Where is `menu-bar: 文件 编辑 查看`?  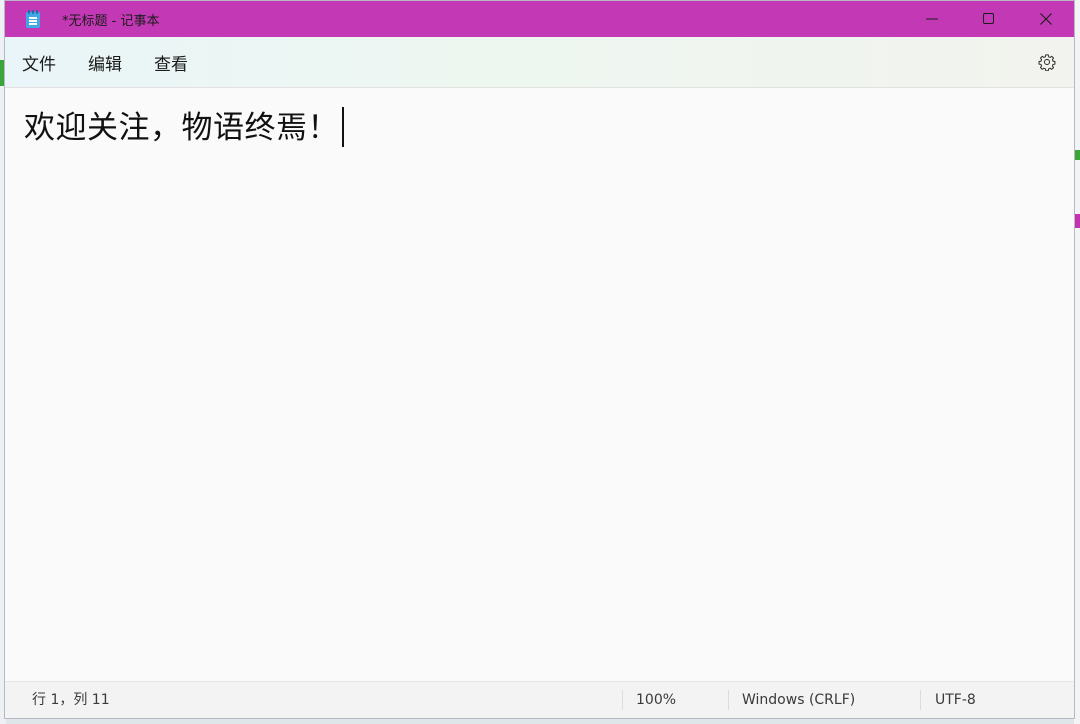
menu-bar: 文件 编辑 查看 is located at coordinates (539, 62).